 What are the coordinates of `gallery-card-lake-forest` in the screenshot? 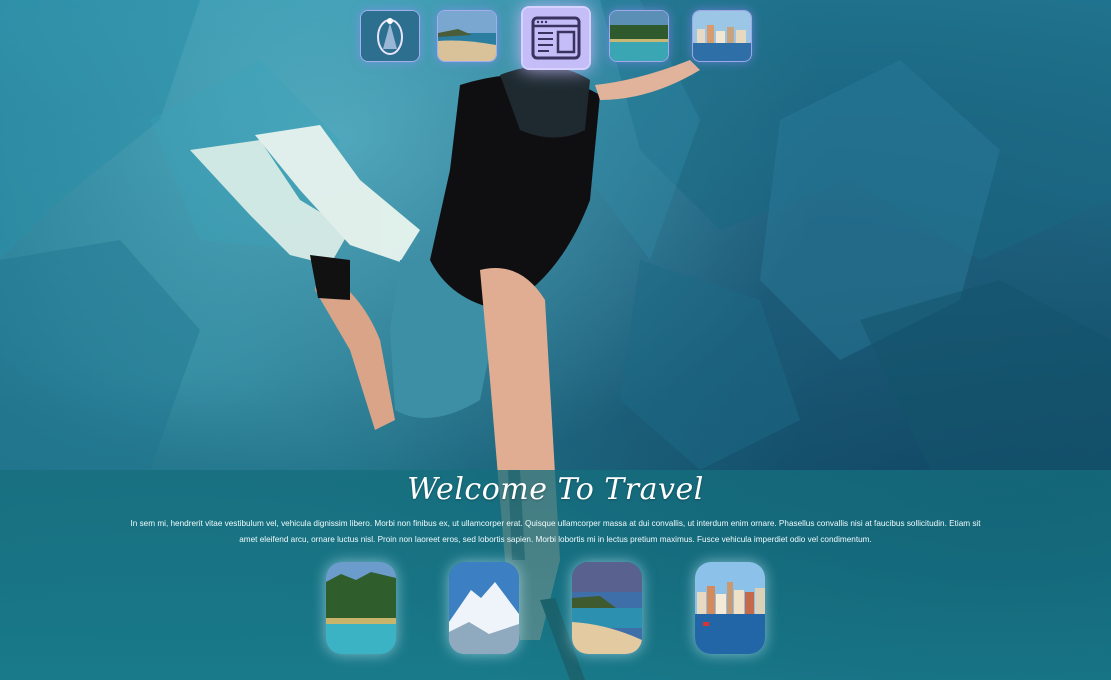 It's located at (361, 608).